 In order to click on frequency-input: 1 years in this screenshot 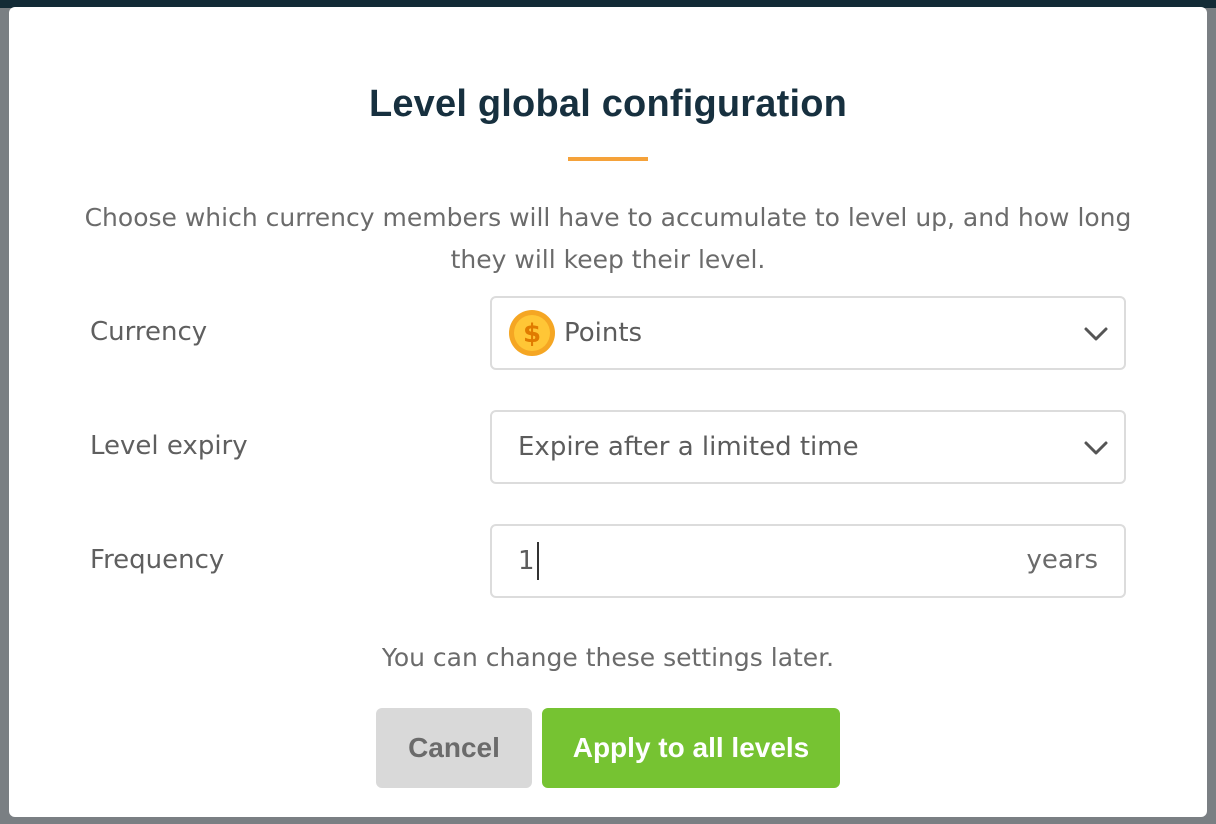, I will do `click(808, 561)`.